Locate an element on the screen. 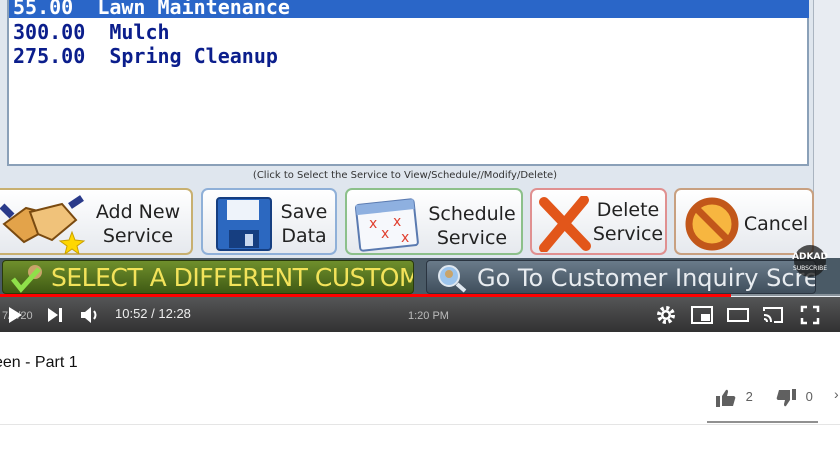 Image resolution: width=840 pixels, height=468 pixels. like-button: 2 is located at coordinates (734, 398).